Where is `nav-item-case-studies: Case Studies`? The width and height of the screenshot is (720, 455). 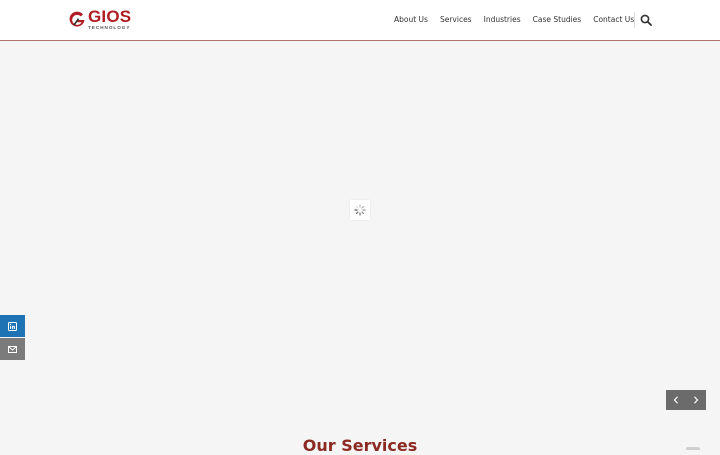
nav-item-case-studies: Case Studies is located at coordinates (557, 19).